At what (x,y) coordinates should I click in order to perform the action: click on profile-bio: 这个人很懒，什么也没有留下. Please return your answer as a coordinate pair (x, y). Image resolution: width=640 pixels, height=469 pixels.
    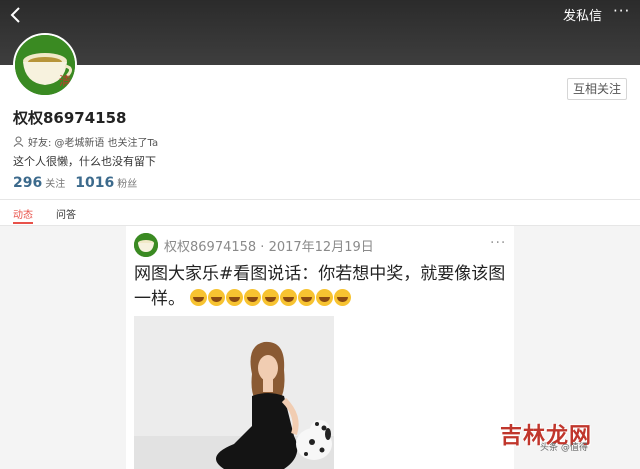
    Looking at the image, I should click on (84, 161).